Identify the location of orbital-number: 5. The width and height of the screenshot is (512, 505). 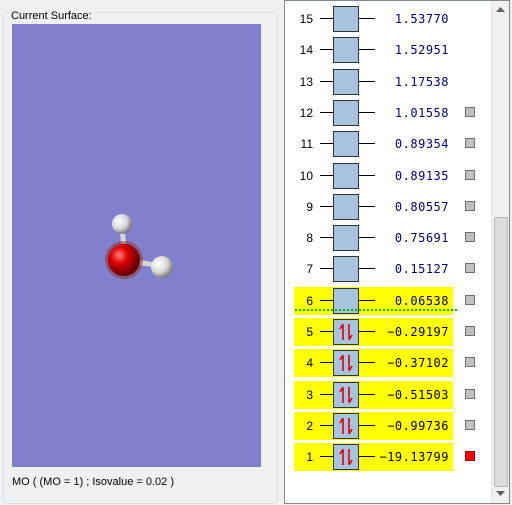
(309, 332).